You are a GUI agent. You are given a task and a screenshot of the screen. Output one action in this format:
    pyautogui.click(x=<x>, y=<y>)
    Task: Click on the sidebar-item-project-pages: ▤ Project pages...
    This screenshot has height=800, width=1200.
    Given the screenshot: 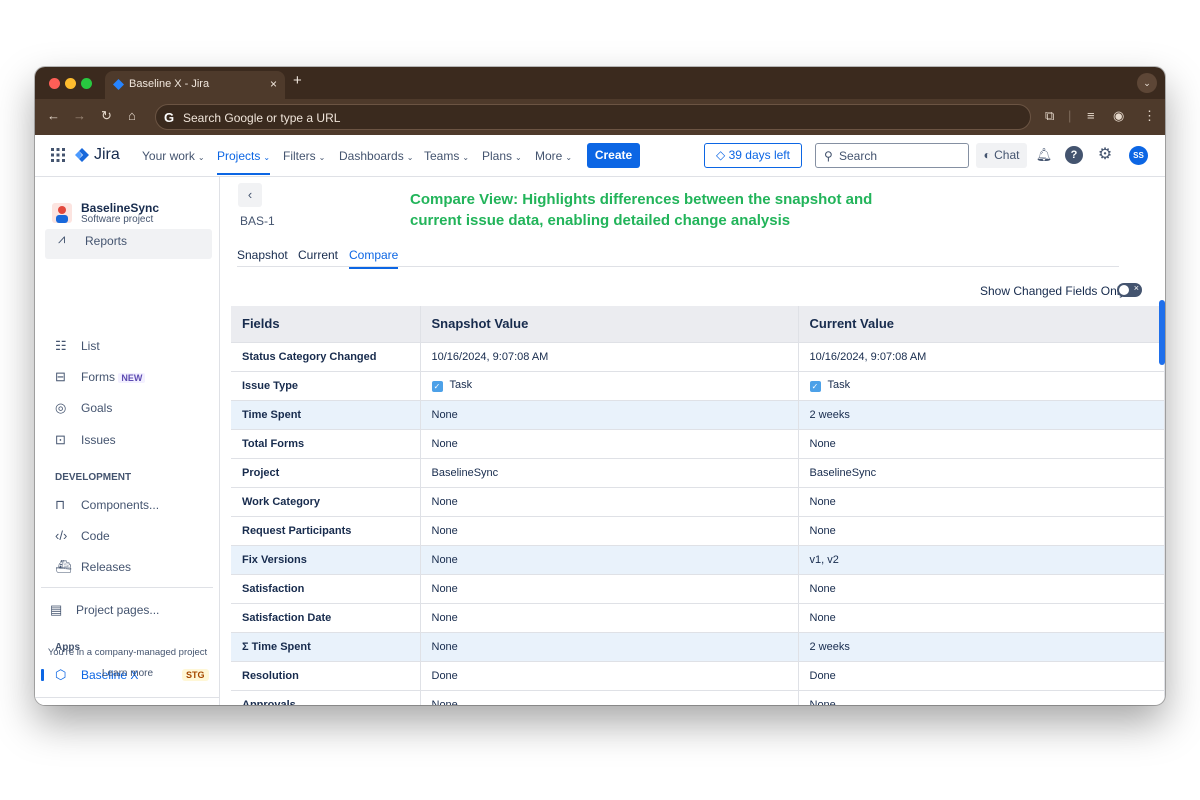 What is the action you would take?
    pyautogui.click(x=104, y=610)
    